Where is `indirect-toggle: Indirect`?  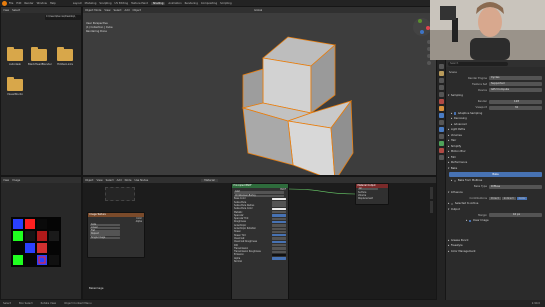
indirect-toggle: Indirect is located at coordinates (508, 198).